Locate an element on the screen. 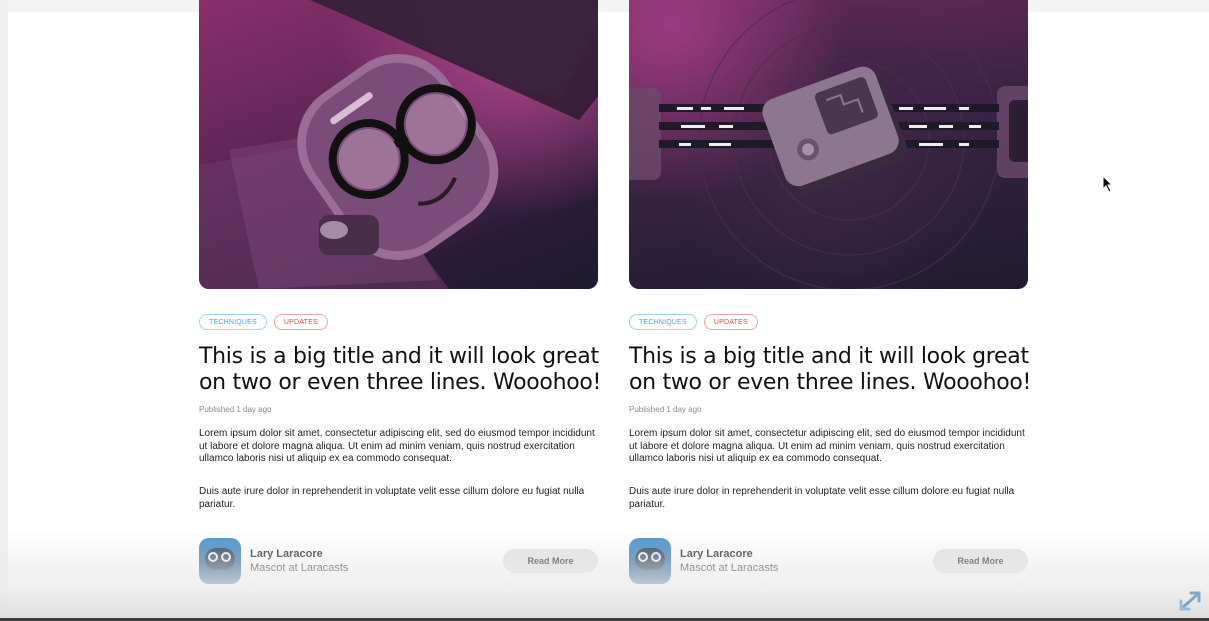  window-left-edge is located at coordinates (4, 310).